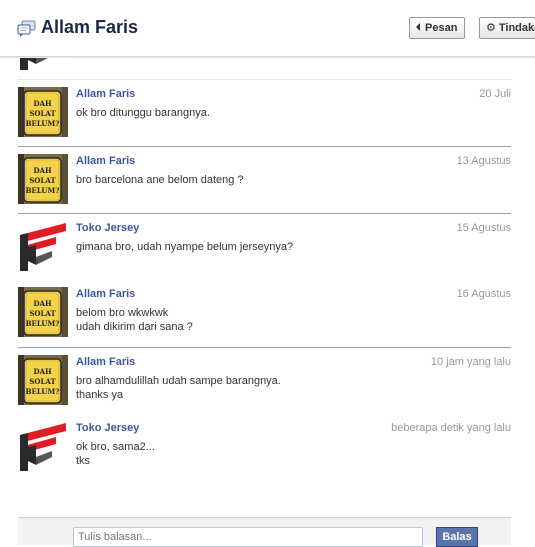  Describe the element at coordinates (185, 247) in the screenshot. I see `message-line: gimana bro, udah nyampe belum jerseynya?` at that location.